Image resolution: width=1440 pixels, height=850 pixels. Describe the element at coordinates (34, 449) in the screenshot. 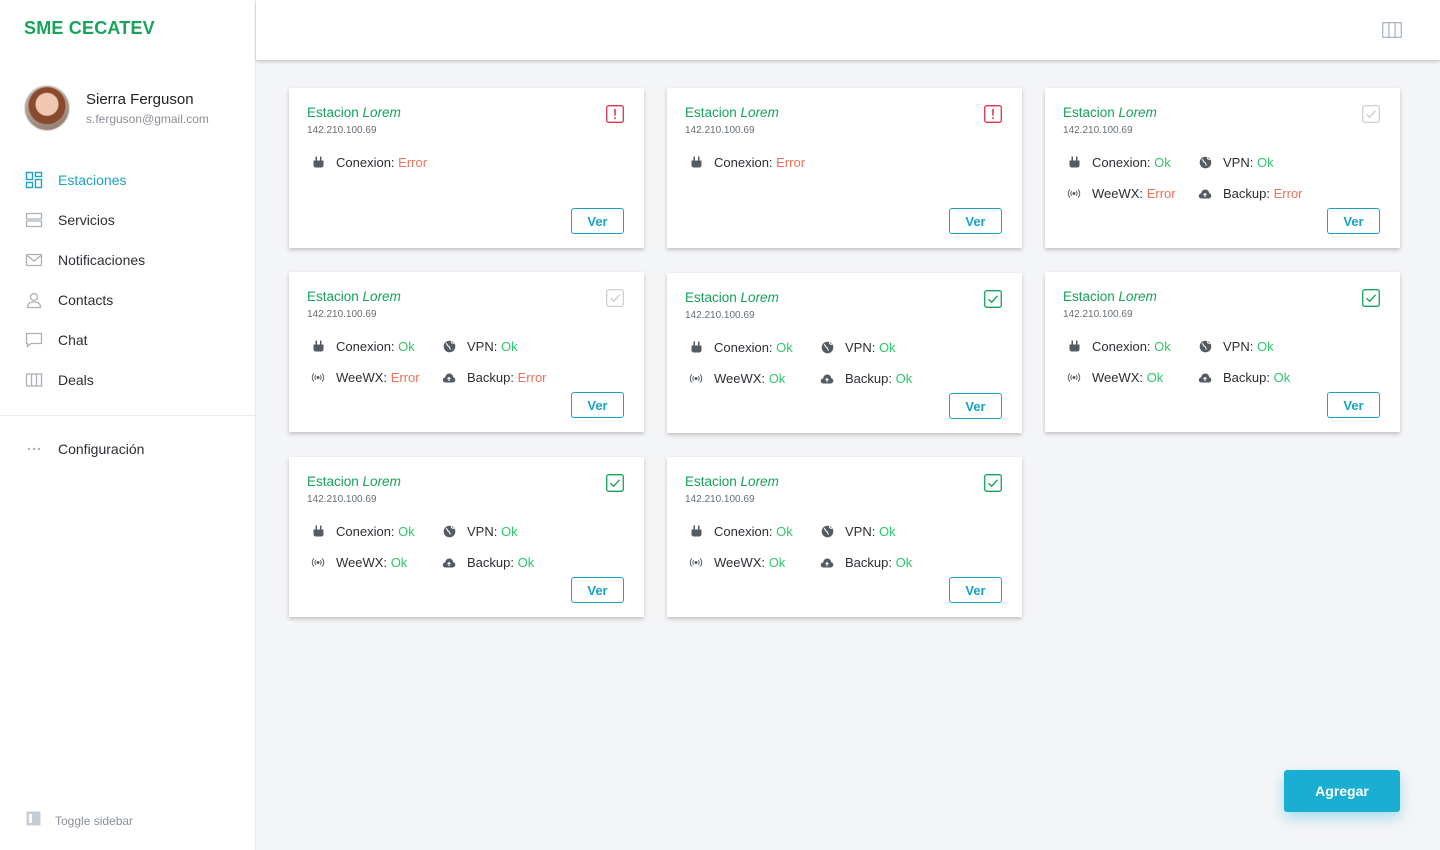

I see `more-dots-icon` at that location.